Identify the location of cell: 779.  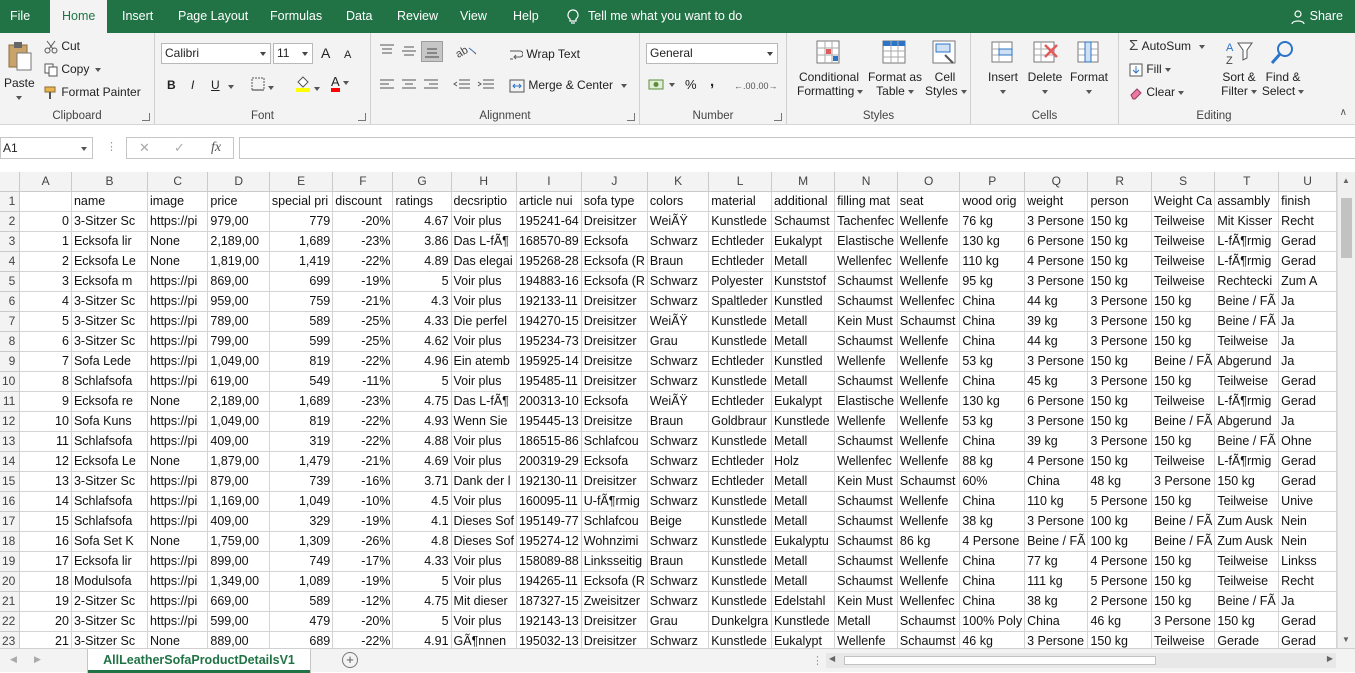
(301, 221).